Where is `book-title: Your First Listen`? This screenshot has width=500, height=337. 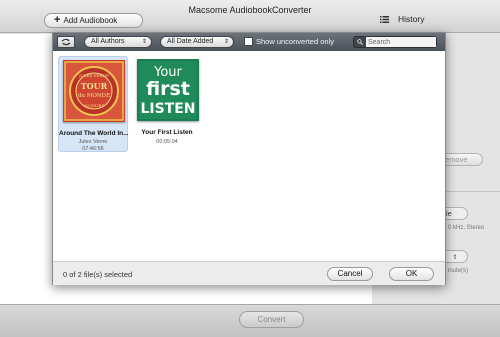 book-title: Your First Listen is located at coordinates (167, 132).